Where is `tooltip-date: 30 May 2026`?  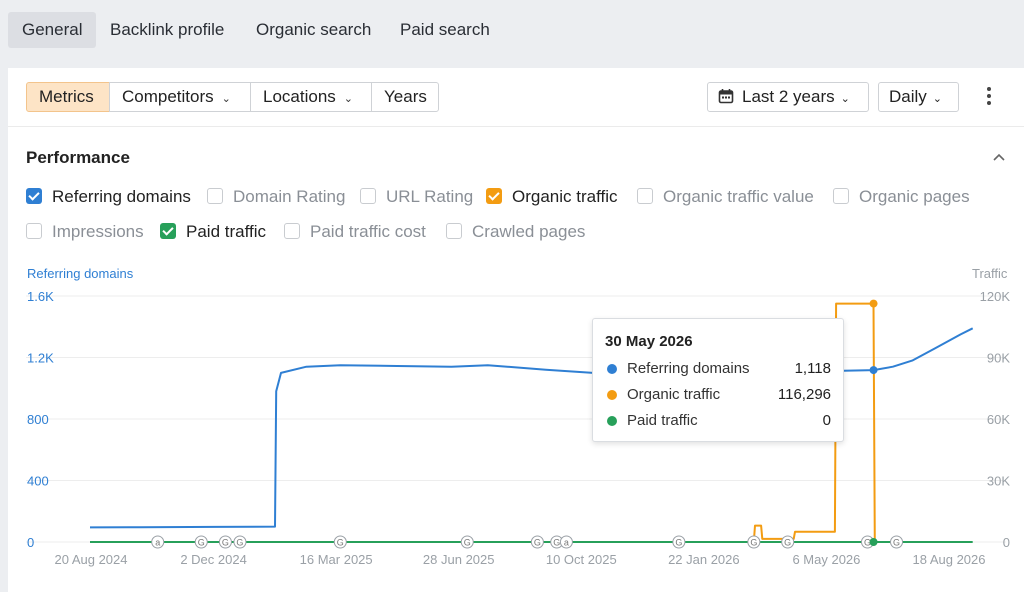 tooltip-date: 30 May 2026 is located at coordinates (649, 341).